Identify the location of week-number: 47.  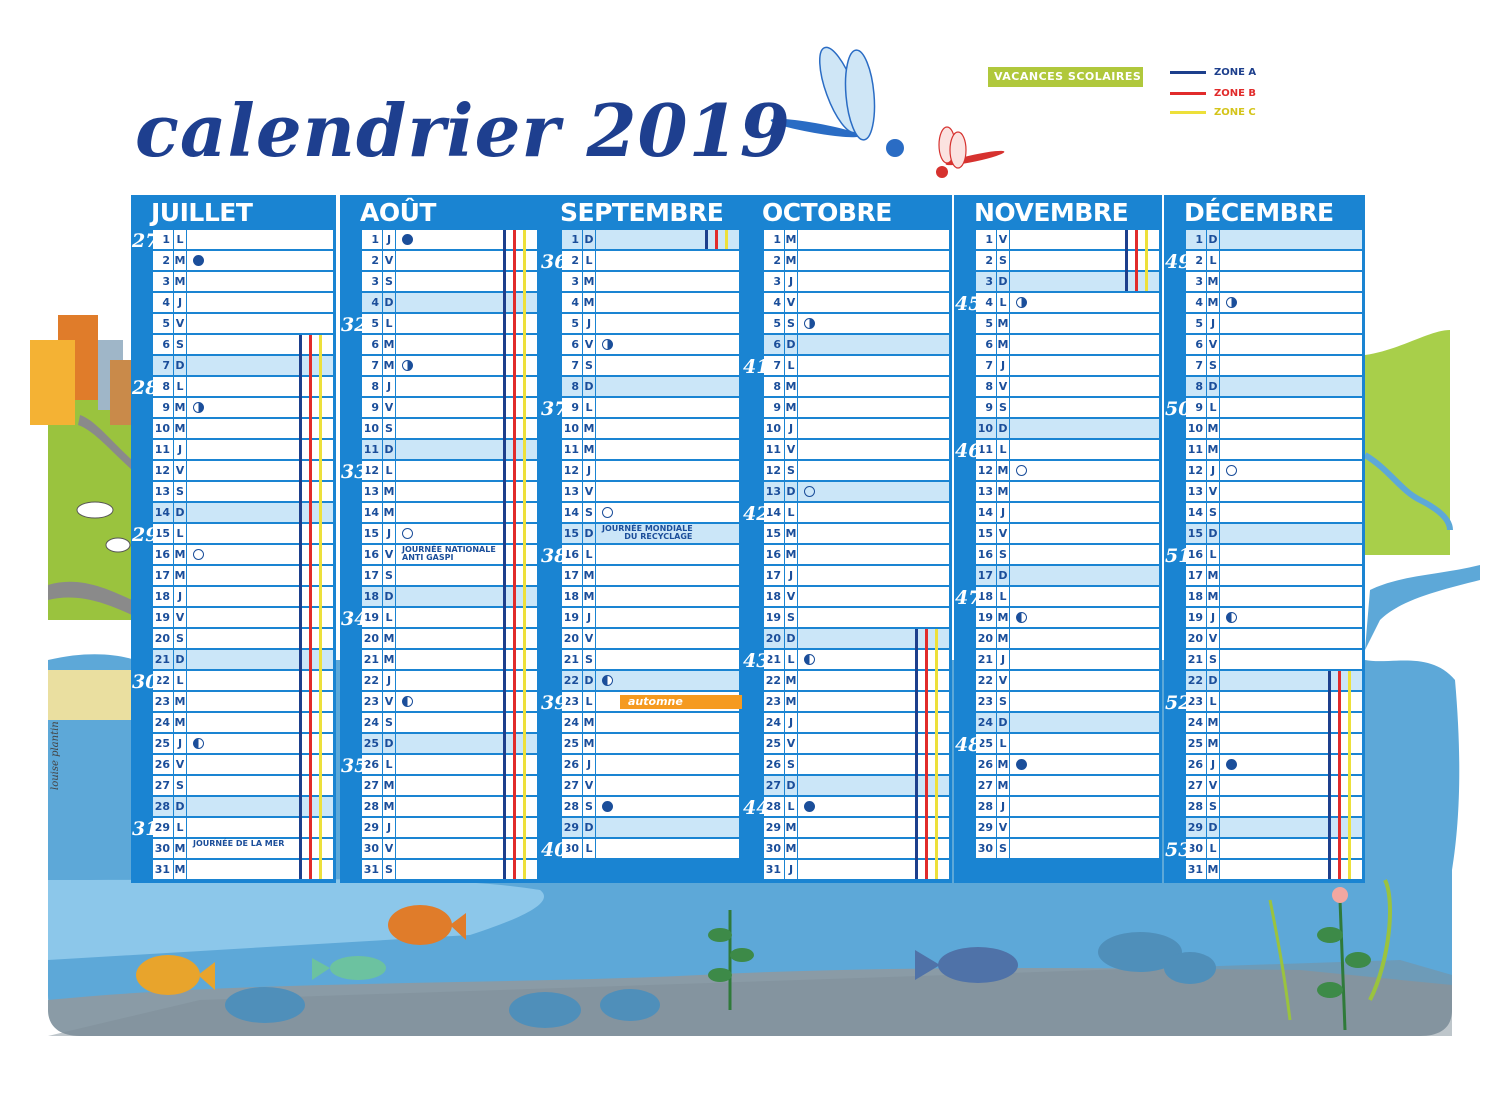
(968, 598).